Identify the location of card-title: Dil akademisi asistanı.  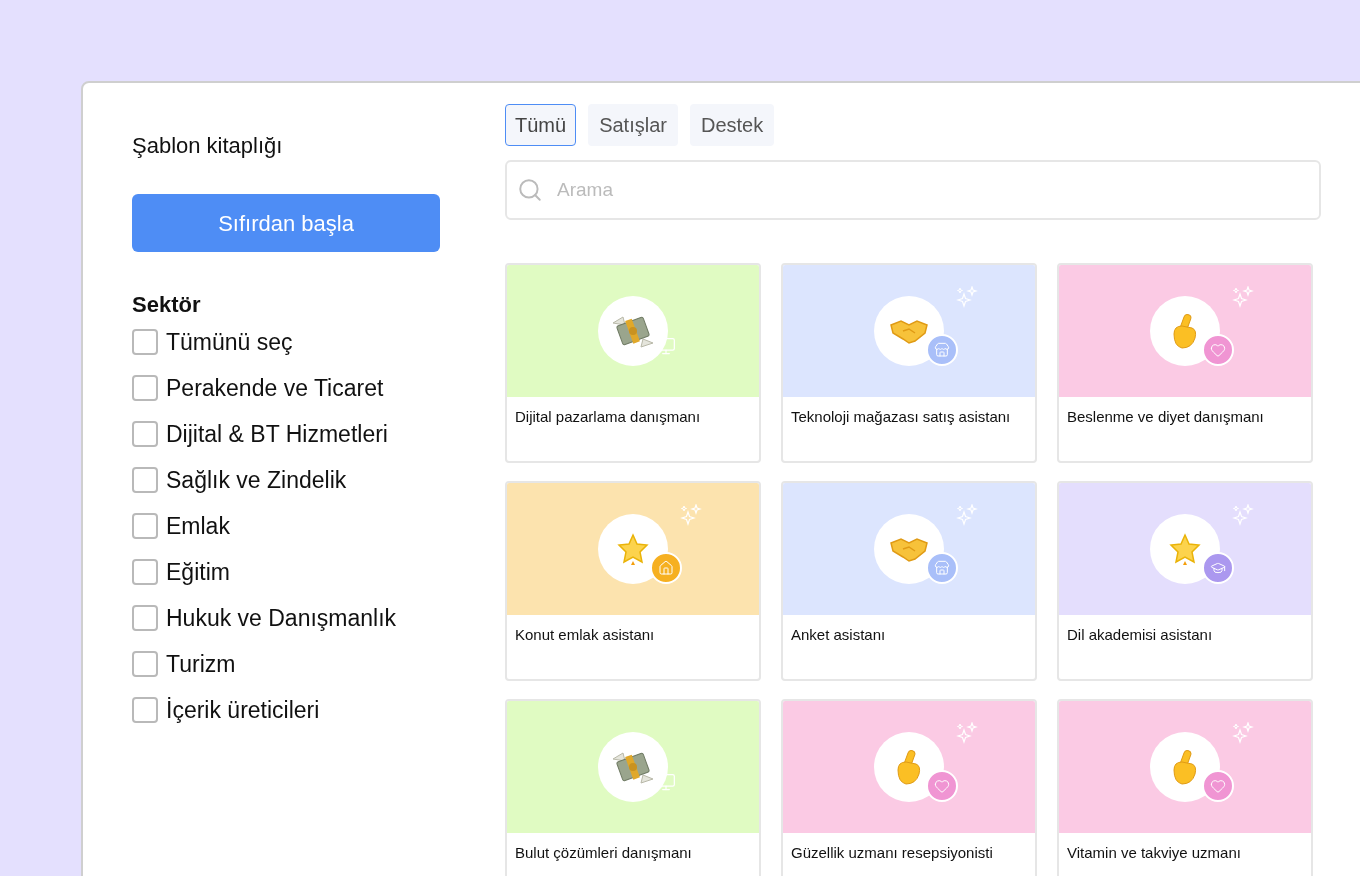
(1140, 635).